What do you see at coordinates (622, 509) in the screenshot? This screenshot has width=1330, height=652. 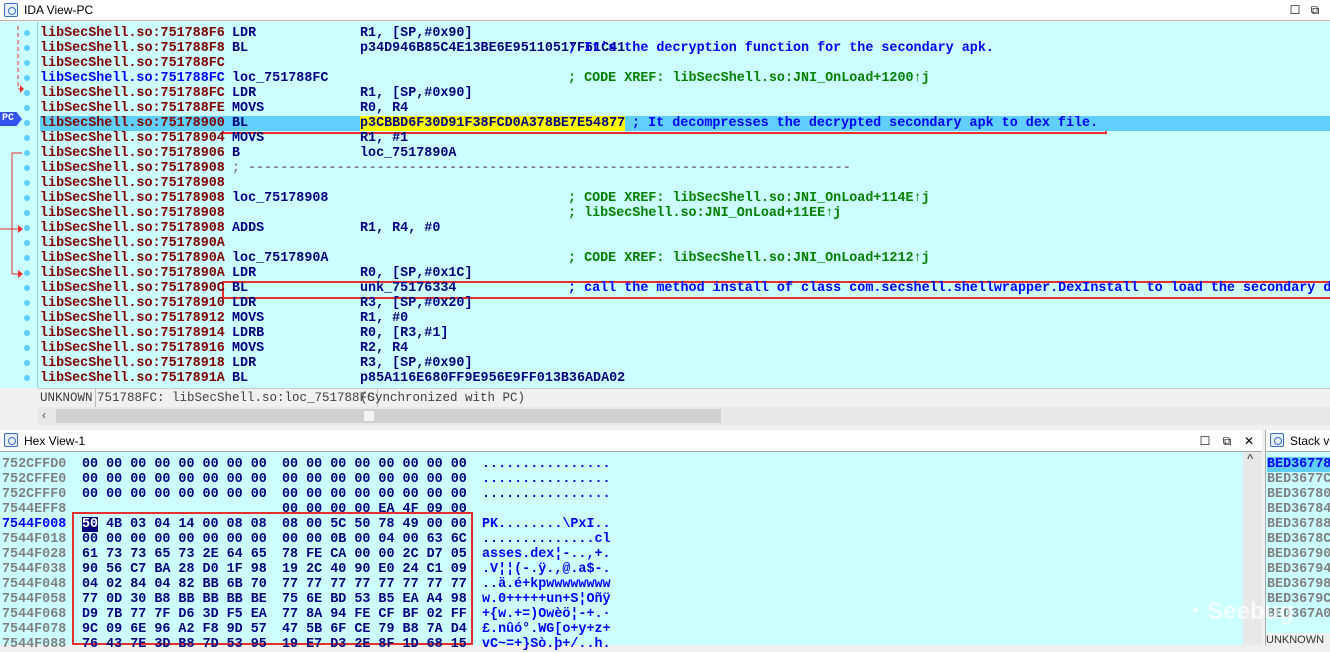 I see `hex-row: 7544EFF8 00 00 00 00 EA 4F 09 00` at bounding box center [622, 509].